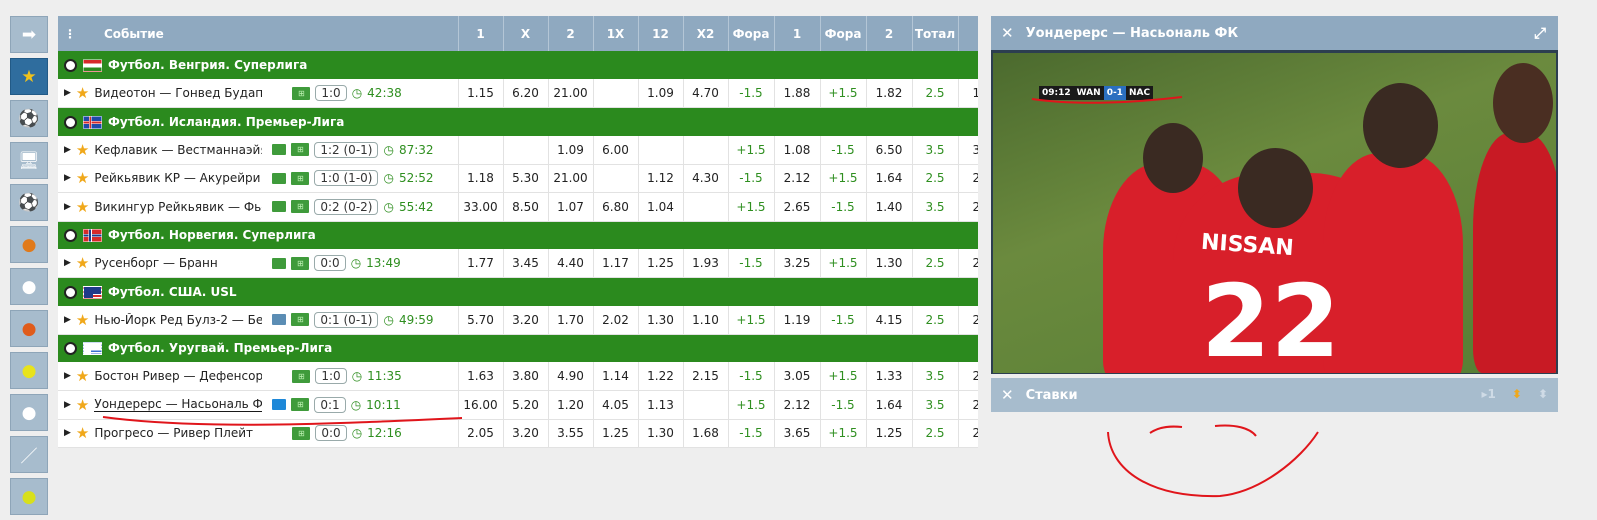  What do you see at coordinates (518, 121) in the screenshot?
I see `league-row: Футбол. Исландия. Премьер-Лига` at bounding box center [518, 121].